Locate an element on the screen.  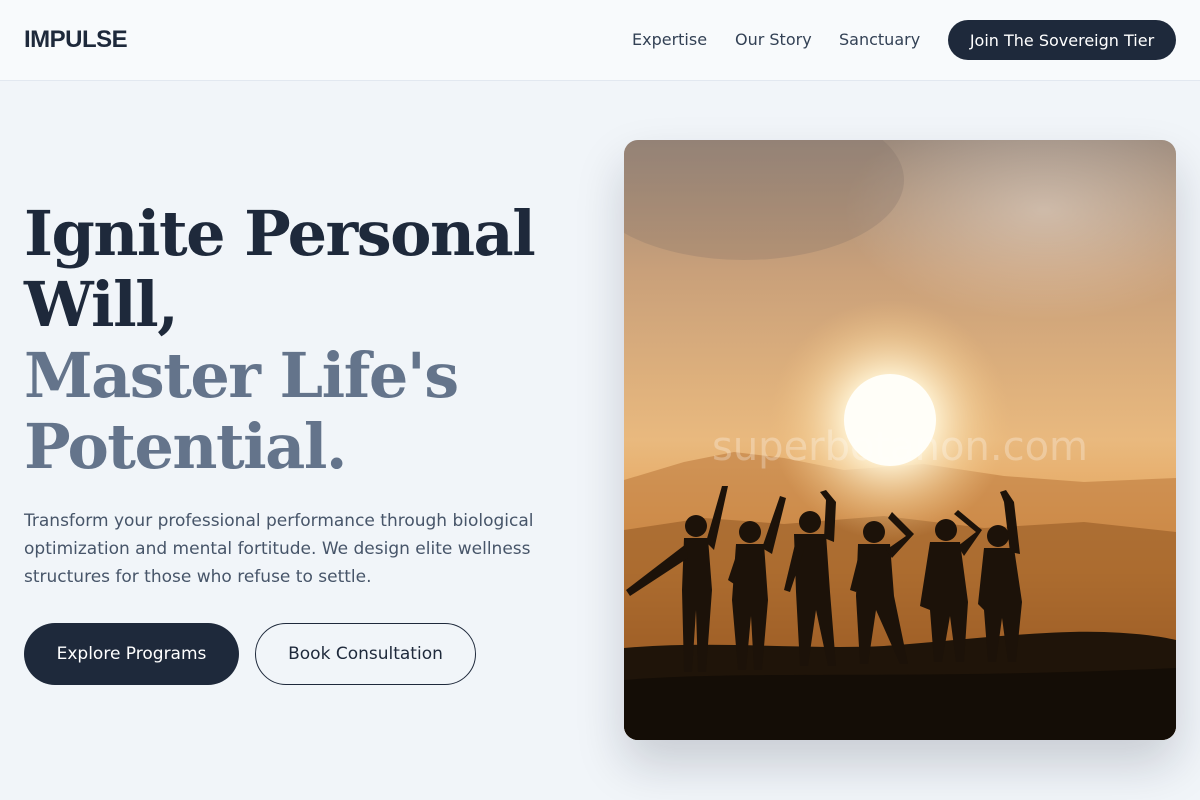
headline-line-4: Potential. is located at coordinates (185, 446).